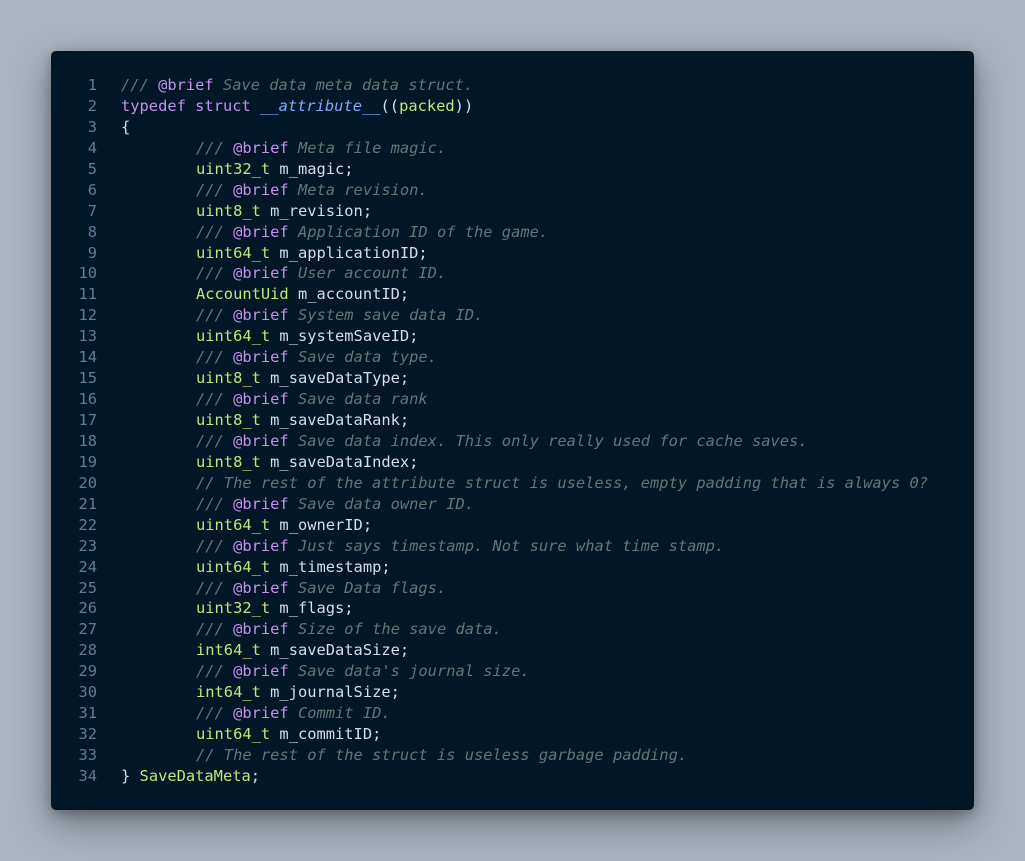 The image size is (1025, 861). I want to click on line-number: 12, so click(87, 315).